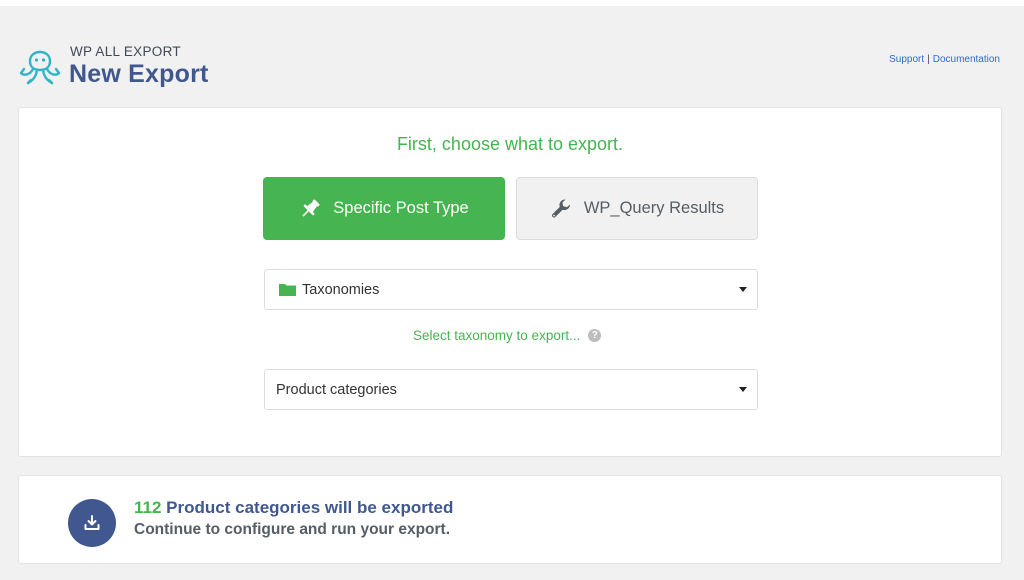 The width and height of the screenshot is (1024, 580). Describe the element at coordinates (311, 208) in the screenshot. I see `pushpin-icon` at that location.